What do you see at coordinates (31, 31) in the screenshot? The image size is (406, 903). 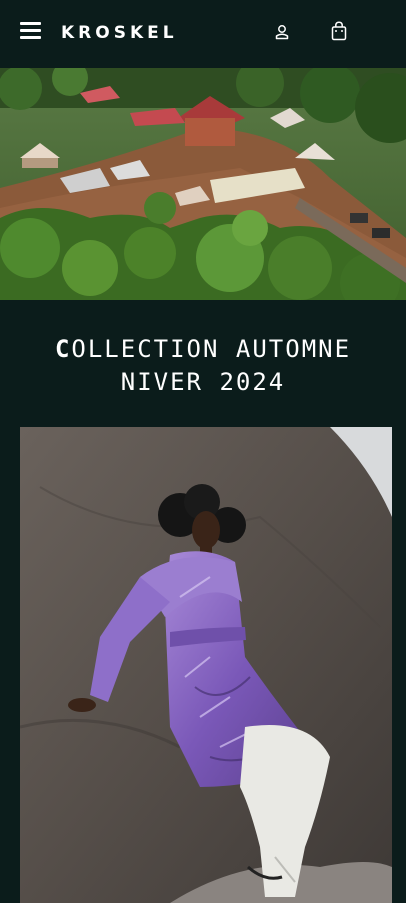 I see `hamburger-menu-icon` at bounding box center [31, 31].